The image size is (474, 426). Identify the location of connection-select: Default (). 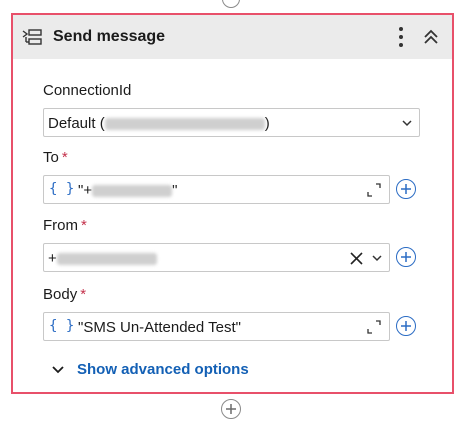
(231, 122).